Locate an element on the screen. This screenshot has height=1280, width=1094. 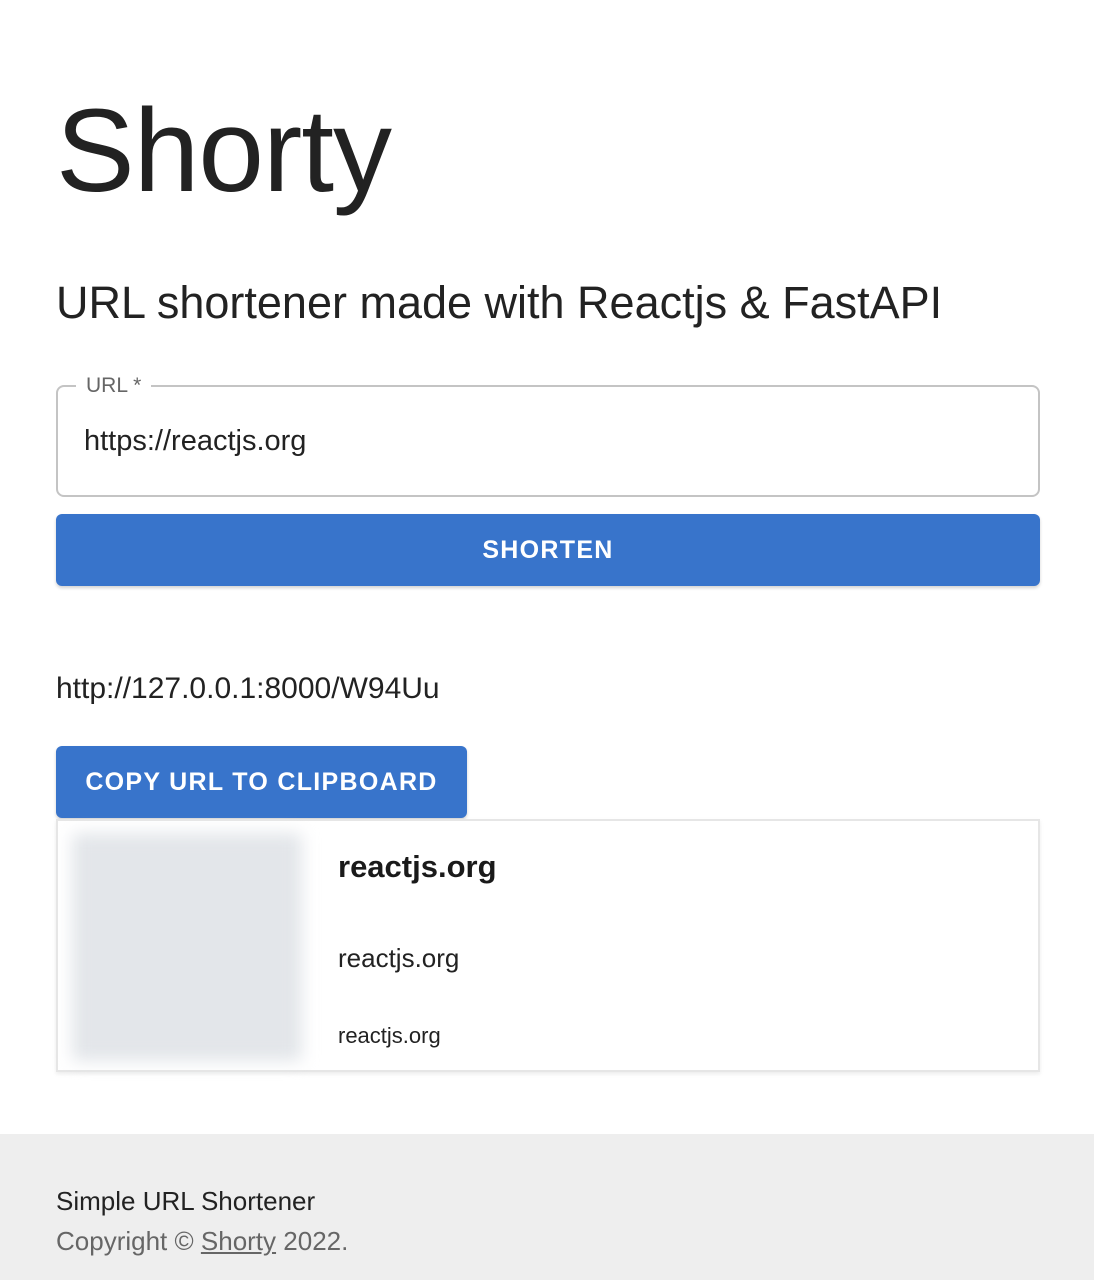
footer-title: Simple URL Shortener is located at coordinates (186, 1201).